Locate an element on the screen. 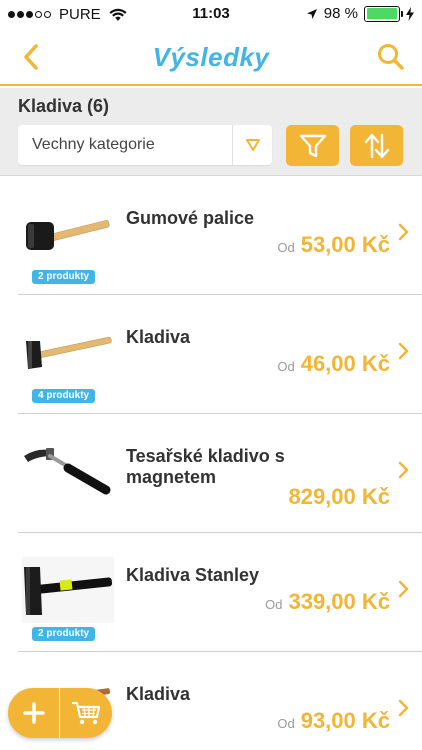  funnel-icon is located at coordinates (312, 145).